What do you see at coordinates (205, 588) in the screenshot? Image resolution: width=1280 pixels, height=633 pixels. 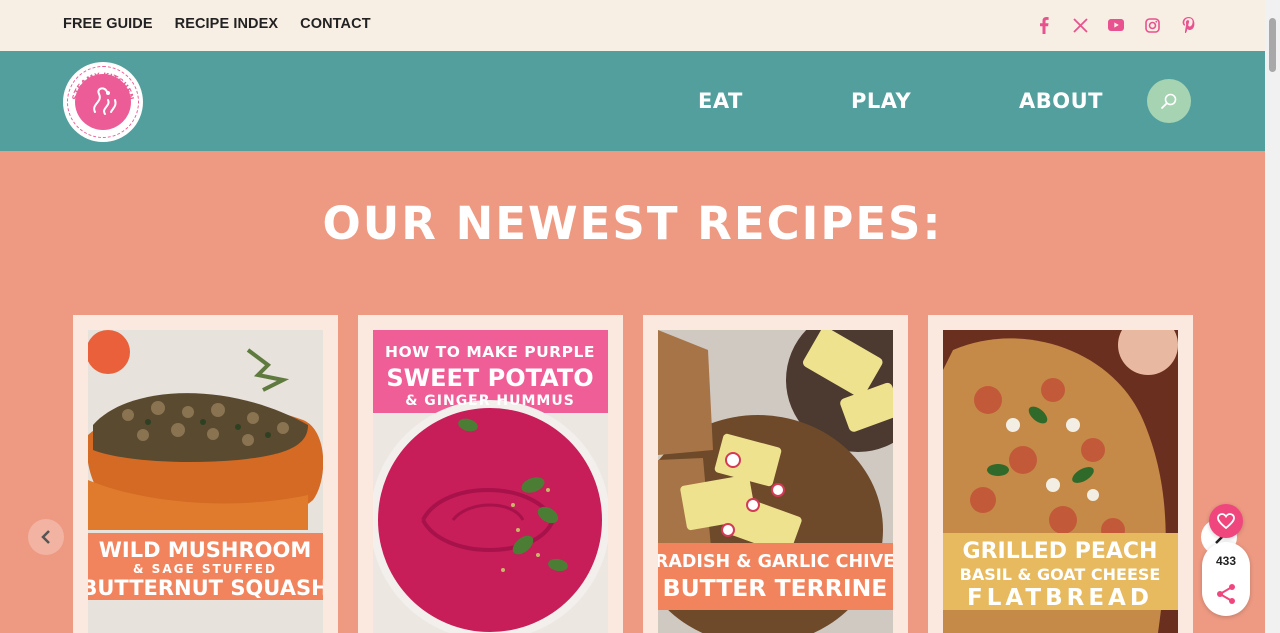 I see `card-title-line3: BUTTERNUT SQUASH` at bounding box center [205, 588].